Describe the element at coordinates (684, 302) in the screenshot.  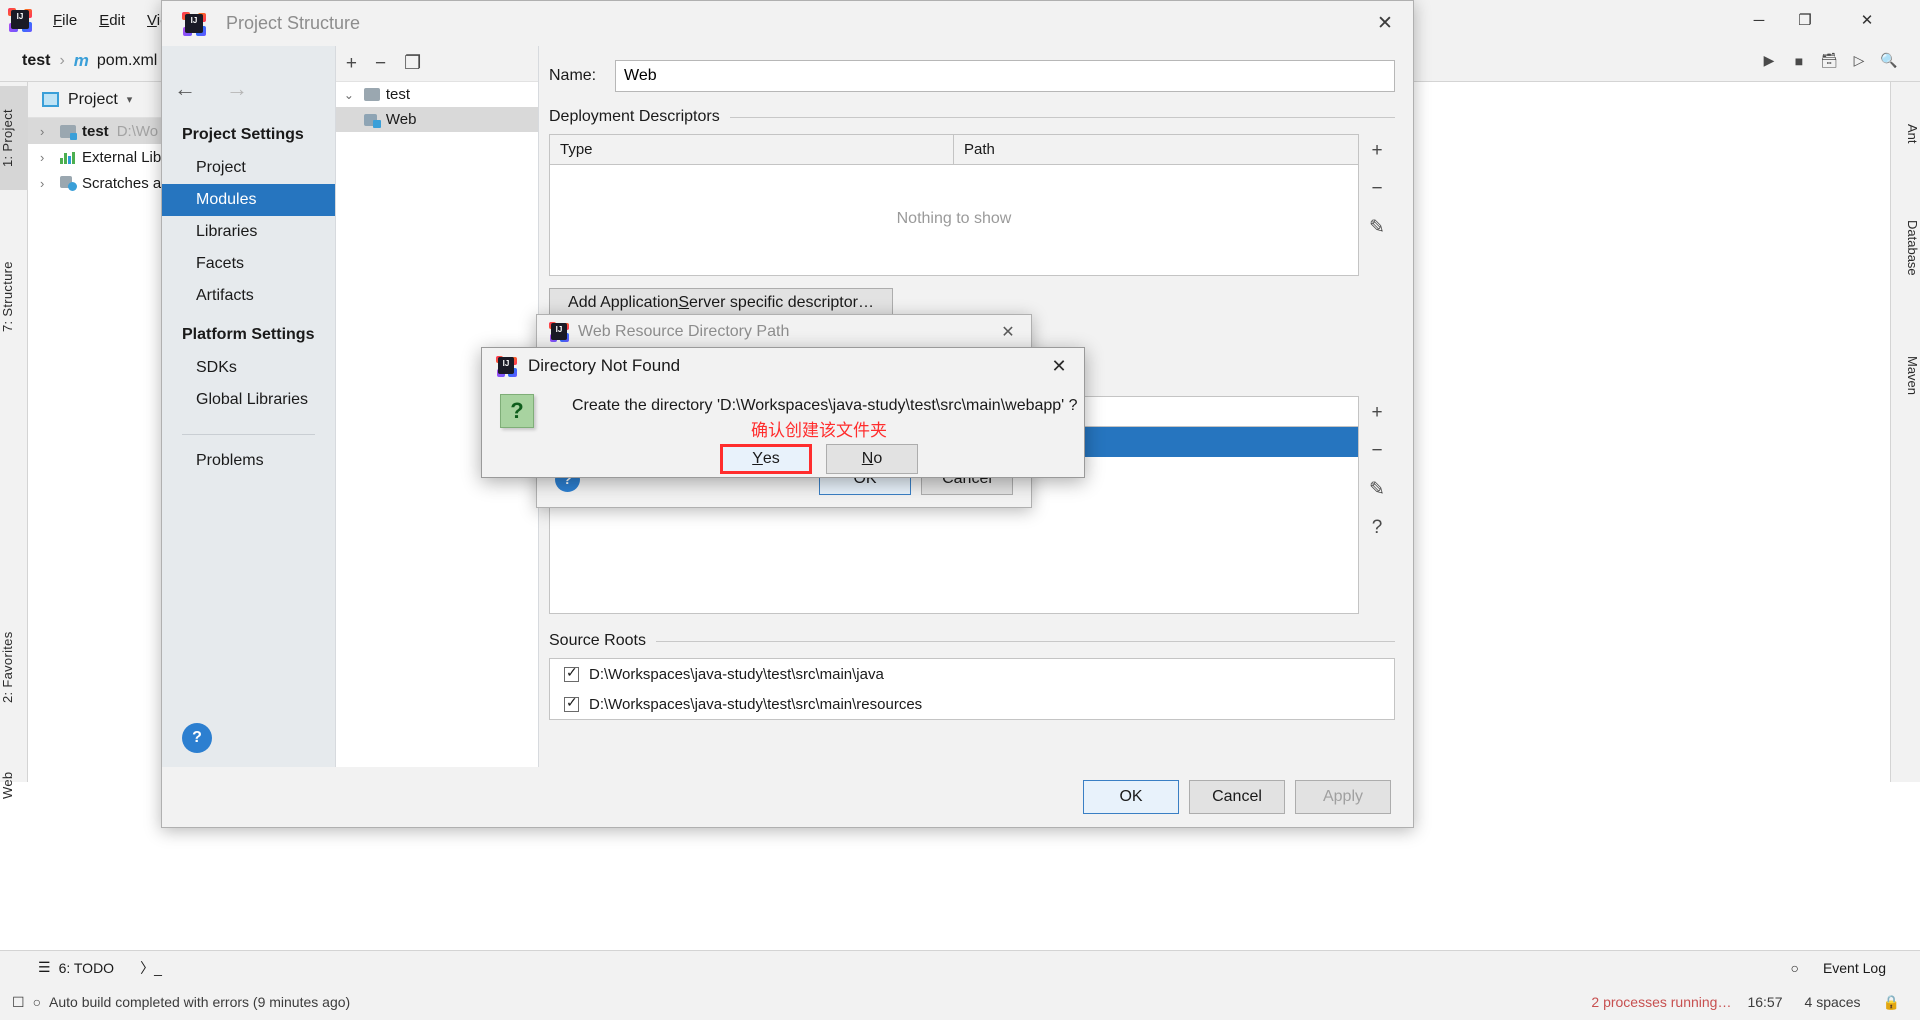
I see `button-accelerator: S` at that location.